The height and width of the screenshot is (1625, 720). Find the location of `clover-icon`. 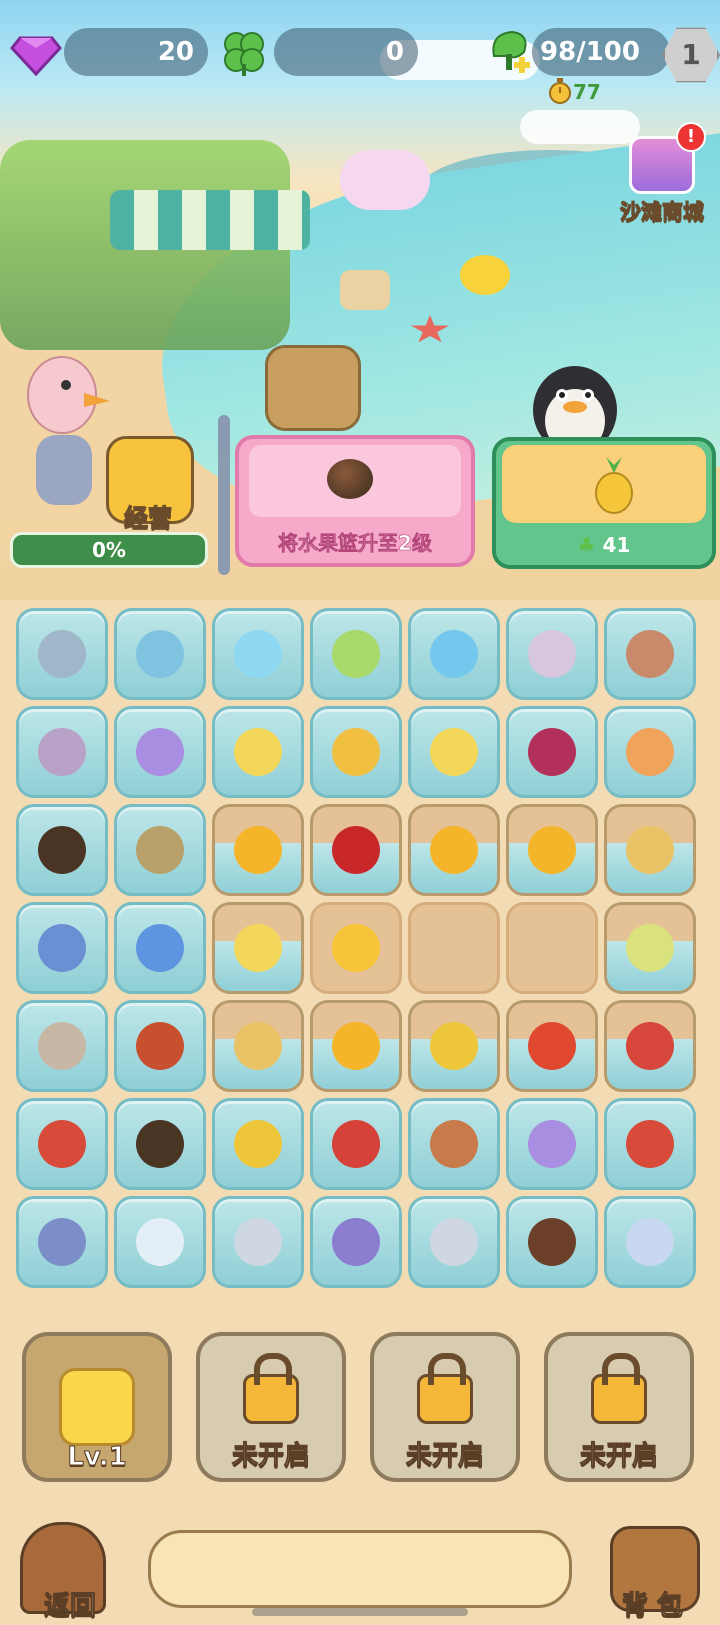

clover-icon is located at coordinates (242, 51).